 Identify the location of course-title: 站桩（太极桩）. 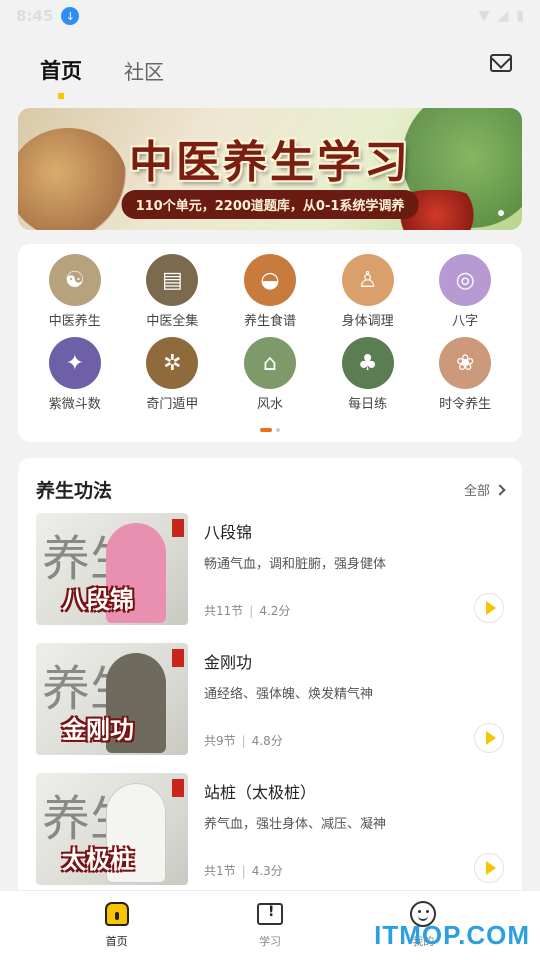
(260, 792).